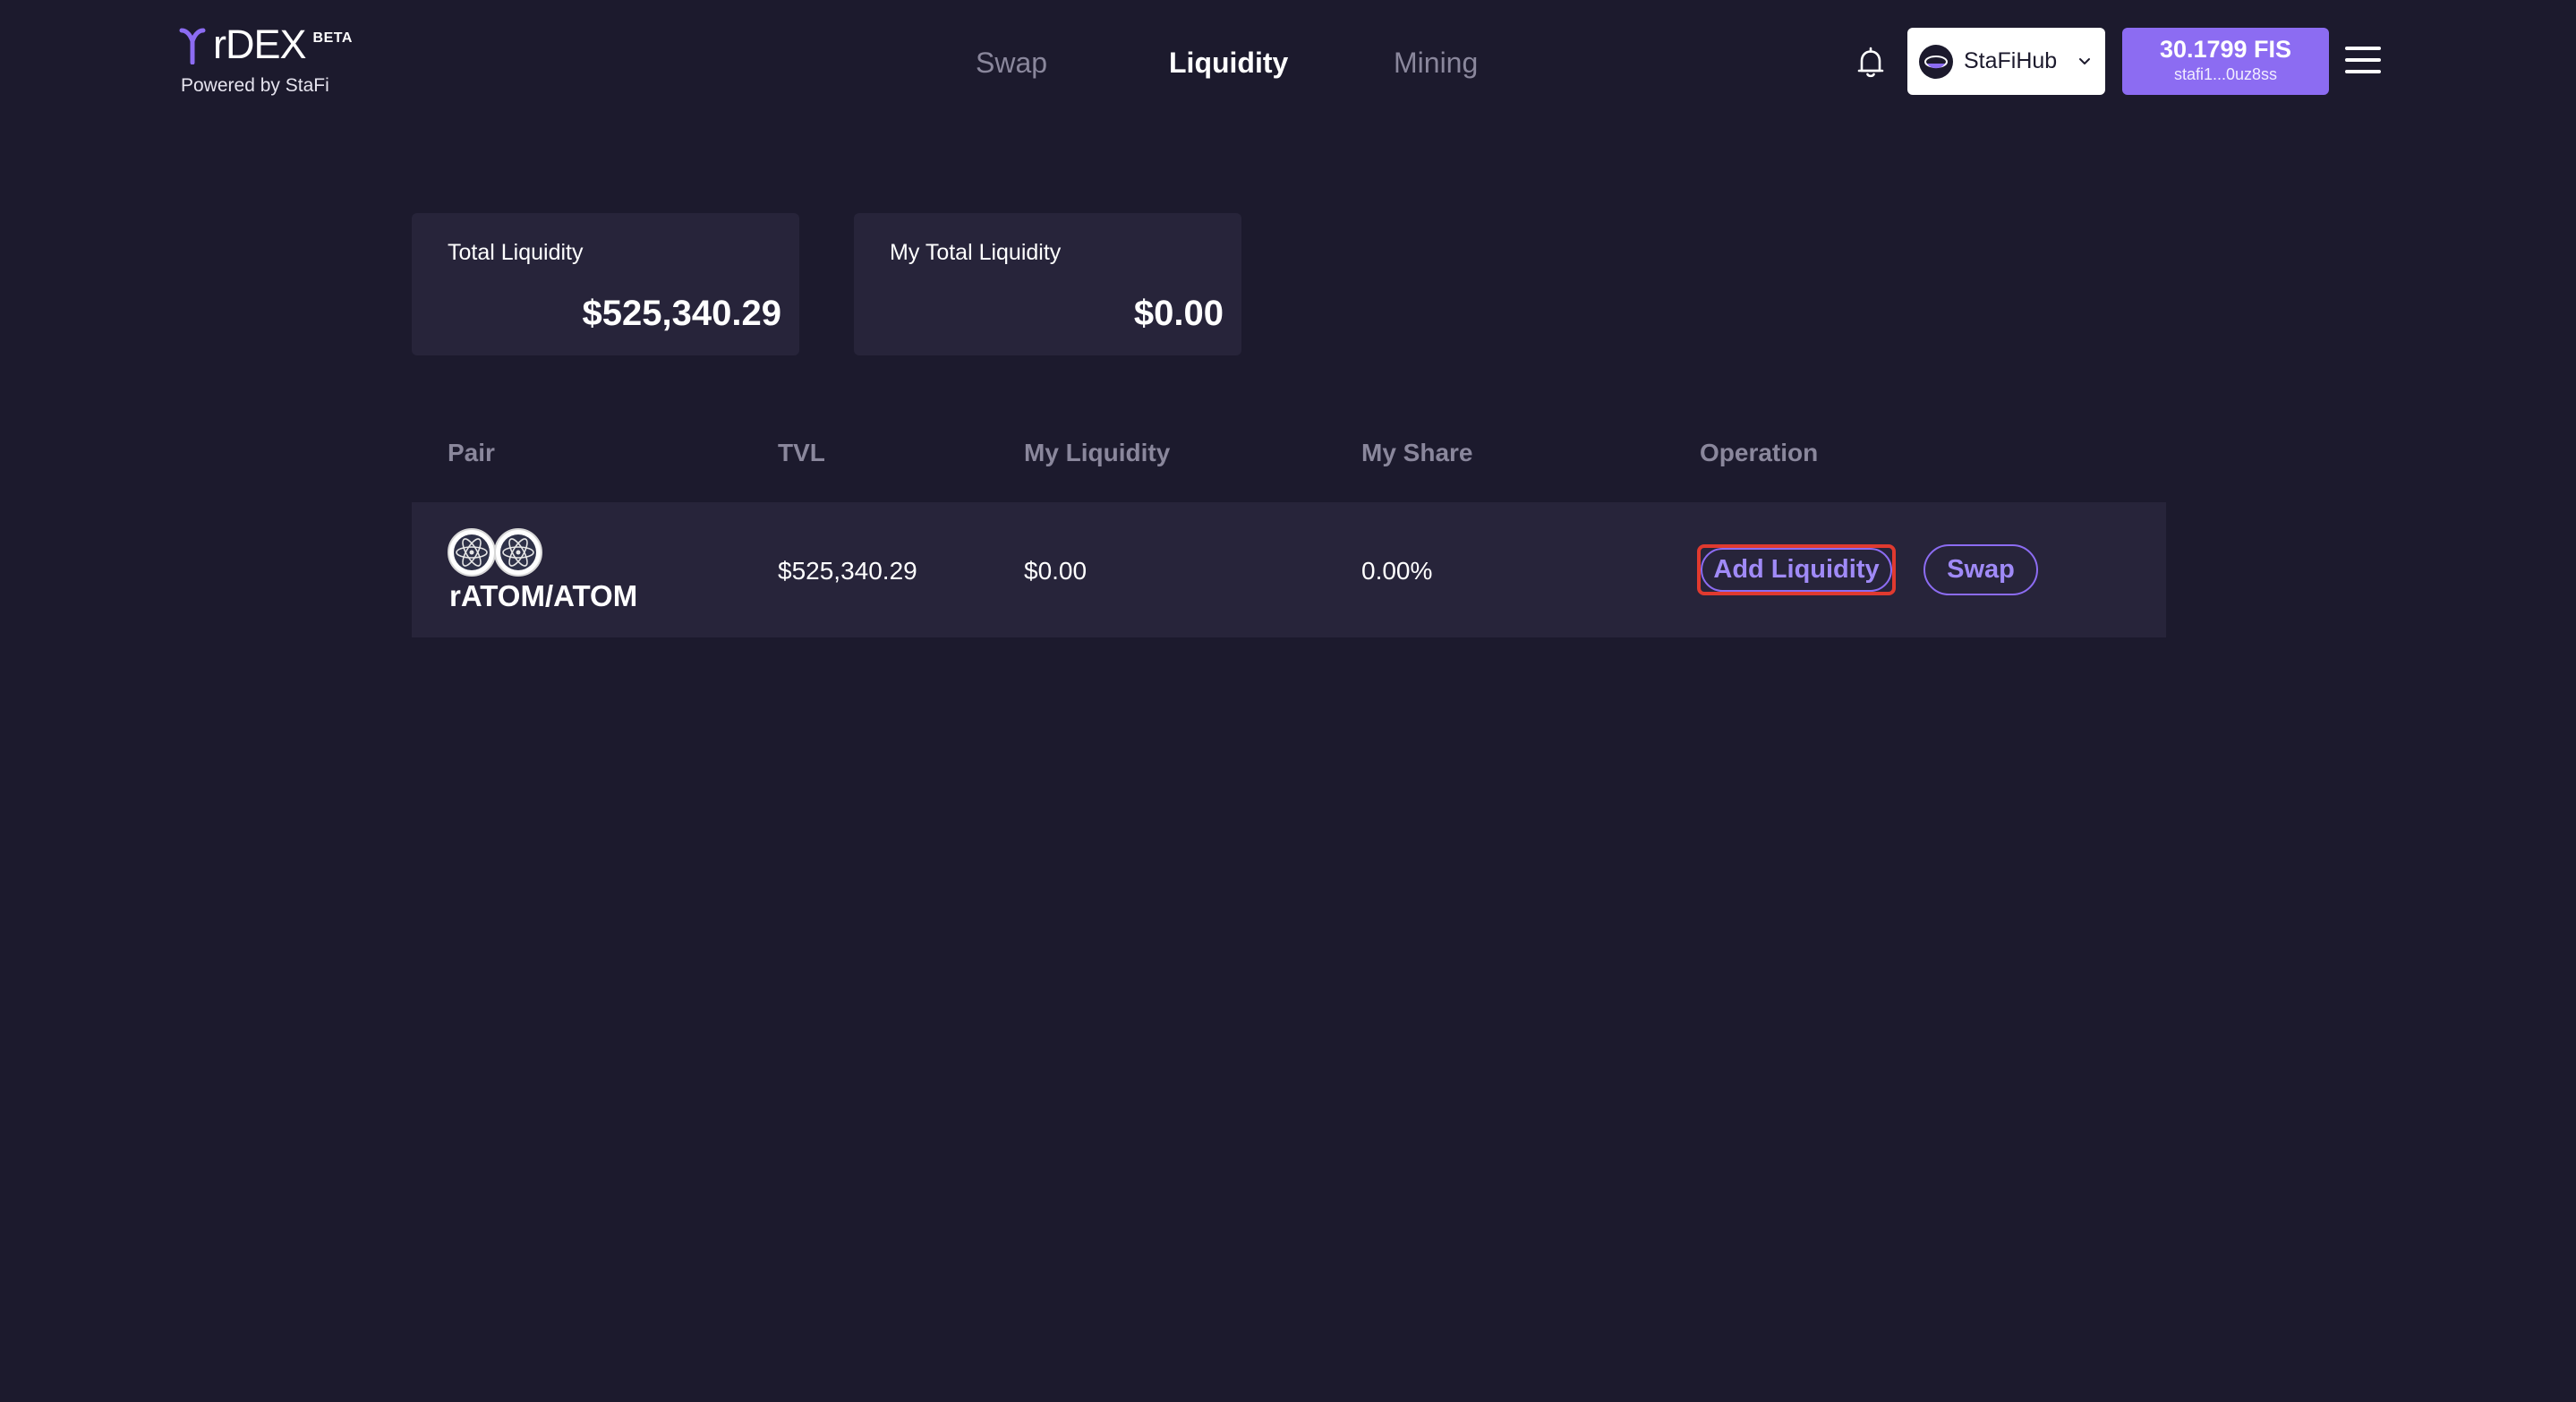  Describe the element at coordinates (2011, 60) in the screenshot. I see `network-name: StaFiHub` at that location.